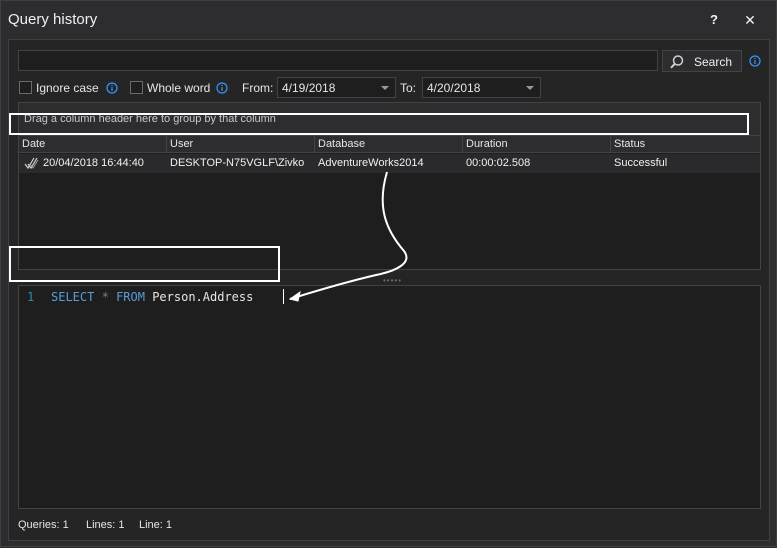 This screenshot has height=548, width=777. Describe the element at coordinates (222, 88) in the screenshot. I see `whole-word-info-icon` at that location.